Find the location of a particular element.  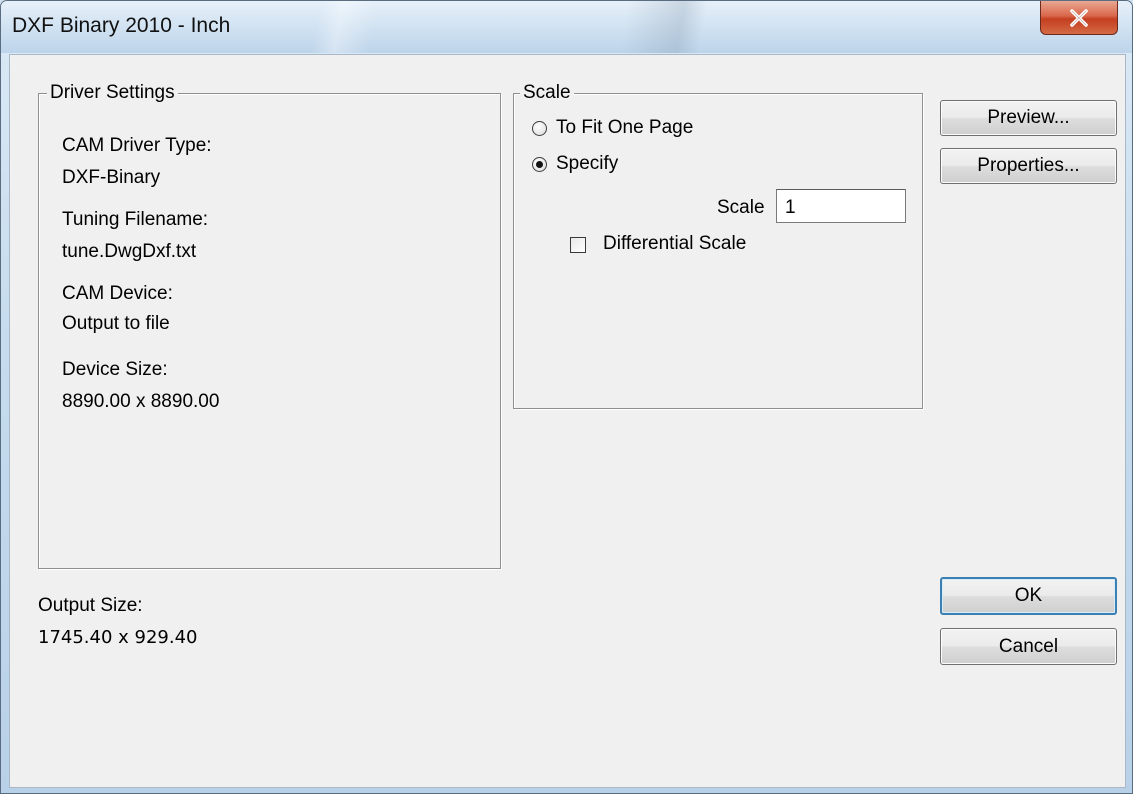

radio-specify: Specify is located at coordinates (612, 166).